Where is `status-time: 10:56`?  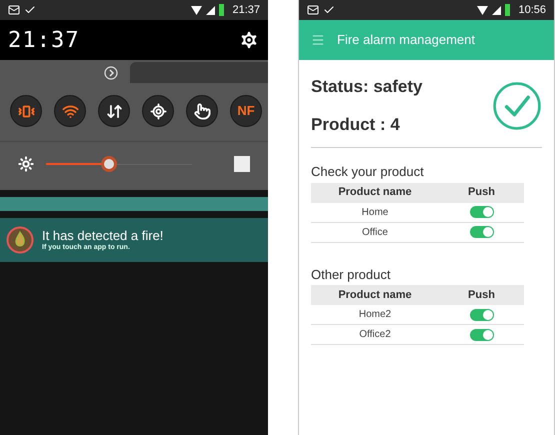 status-time: 10:56 is located at coordinates (532, 10).